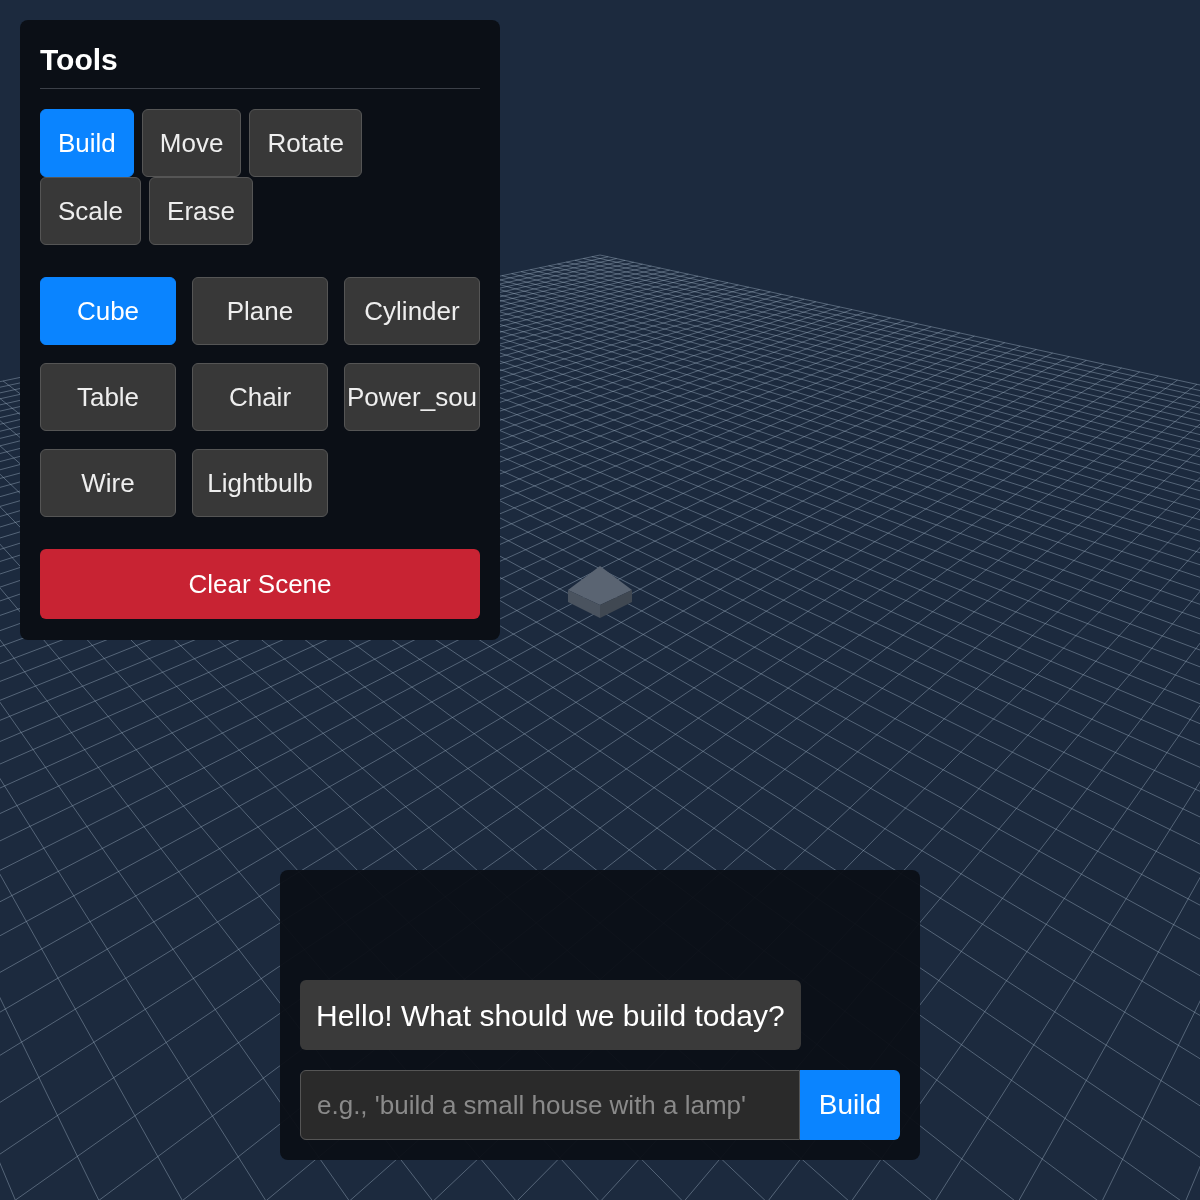  I want to click on object-button: Wire, so click(108, 483).